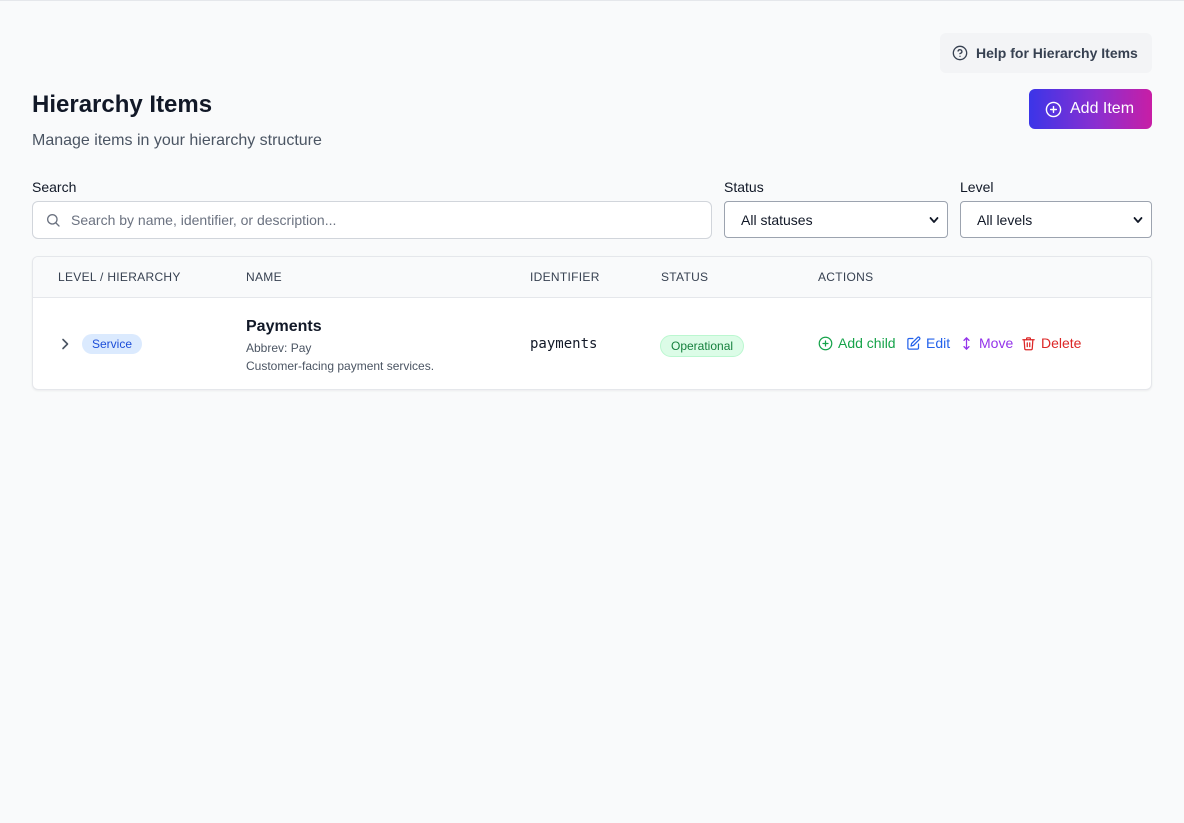  I want to click on edit-button: Edit, so click(928, 343).